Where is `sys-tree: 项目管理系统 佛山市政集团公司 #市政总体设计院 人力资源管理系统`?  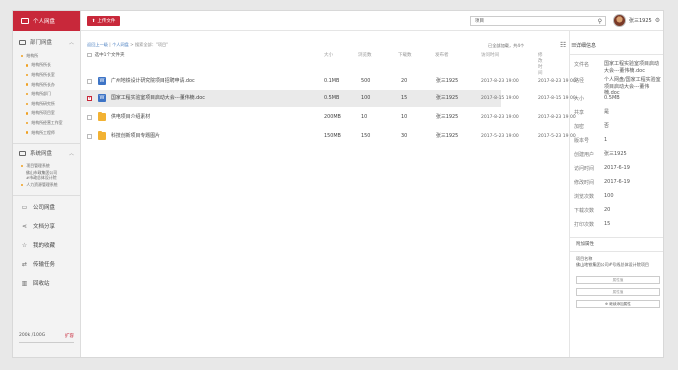
sys-tree: 项目管理系统 佛山市政集团公司 #市政总体设计院 人力资源管理系统 is located at coordinates (46, 176).